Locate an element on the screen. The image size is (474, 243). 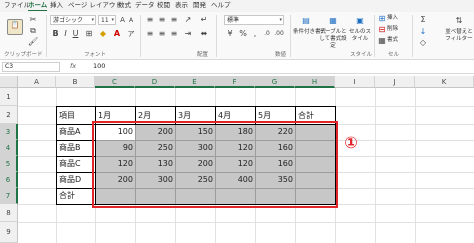
copy-icon: ⧉ is located at coordinates (33, 31).